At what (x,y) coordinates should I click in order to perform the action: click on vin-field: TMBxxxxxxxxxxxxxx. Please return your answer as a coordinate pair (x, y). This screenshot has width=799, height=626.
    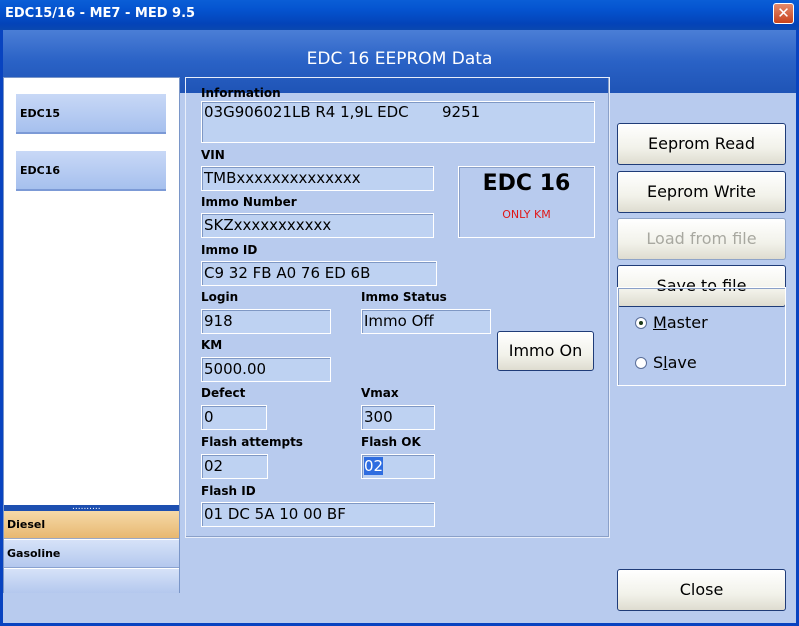
    Looking at the image, I should click on (317, 178).